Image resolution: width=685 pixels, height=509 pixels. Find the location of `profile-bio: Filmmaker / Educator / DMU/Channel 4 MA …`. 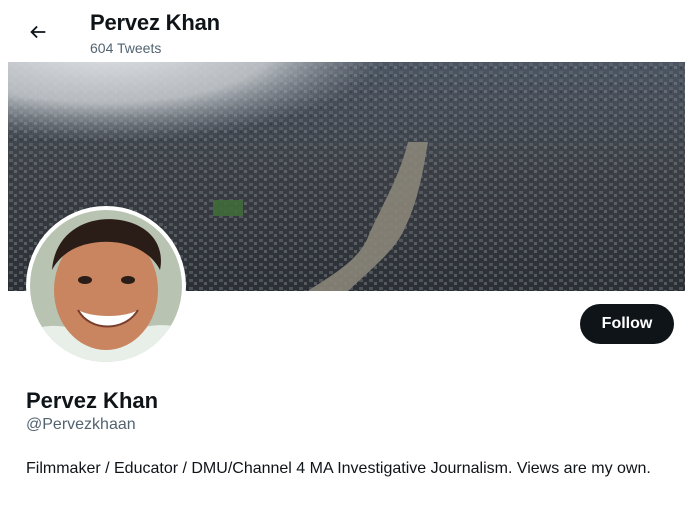

profile-bio: Filmmaker / Educator / DMU/Channel 4 MA … is located at coordinates (338, 468).